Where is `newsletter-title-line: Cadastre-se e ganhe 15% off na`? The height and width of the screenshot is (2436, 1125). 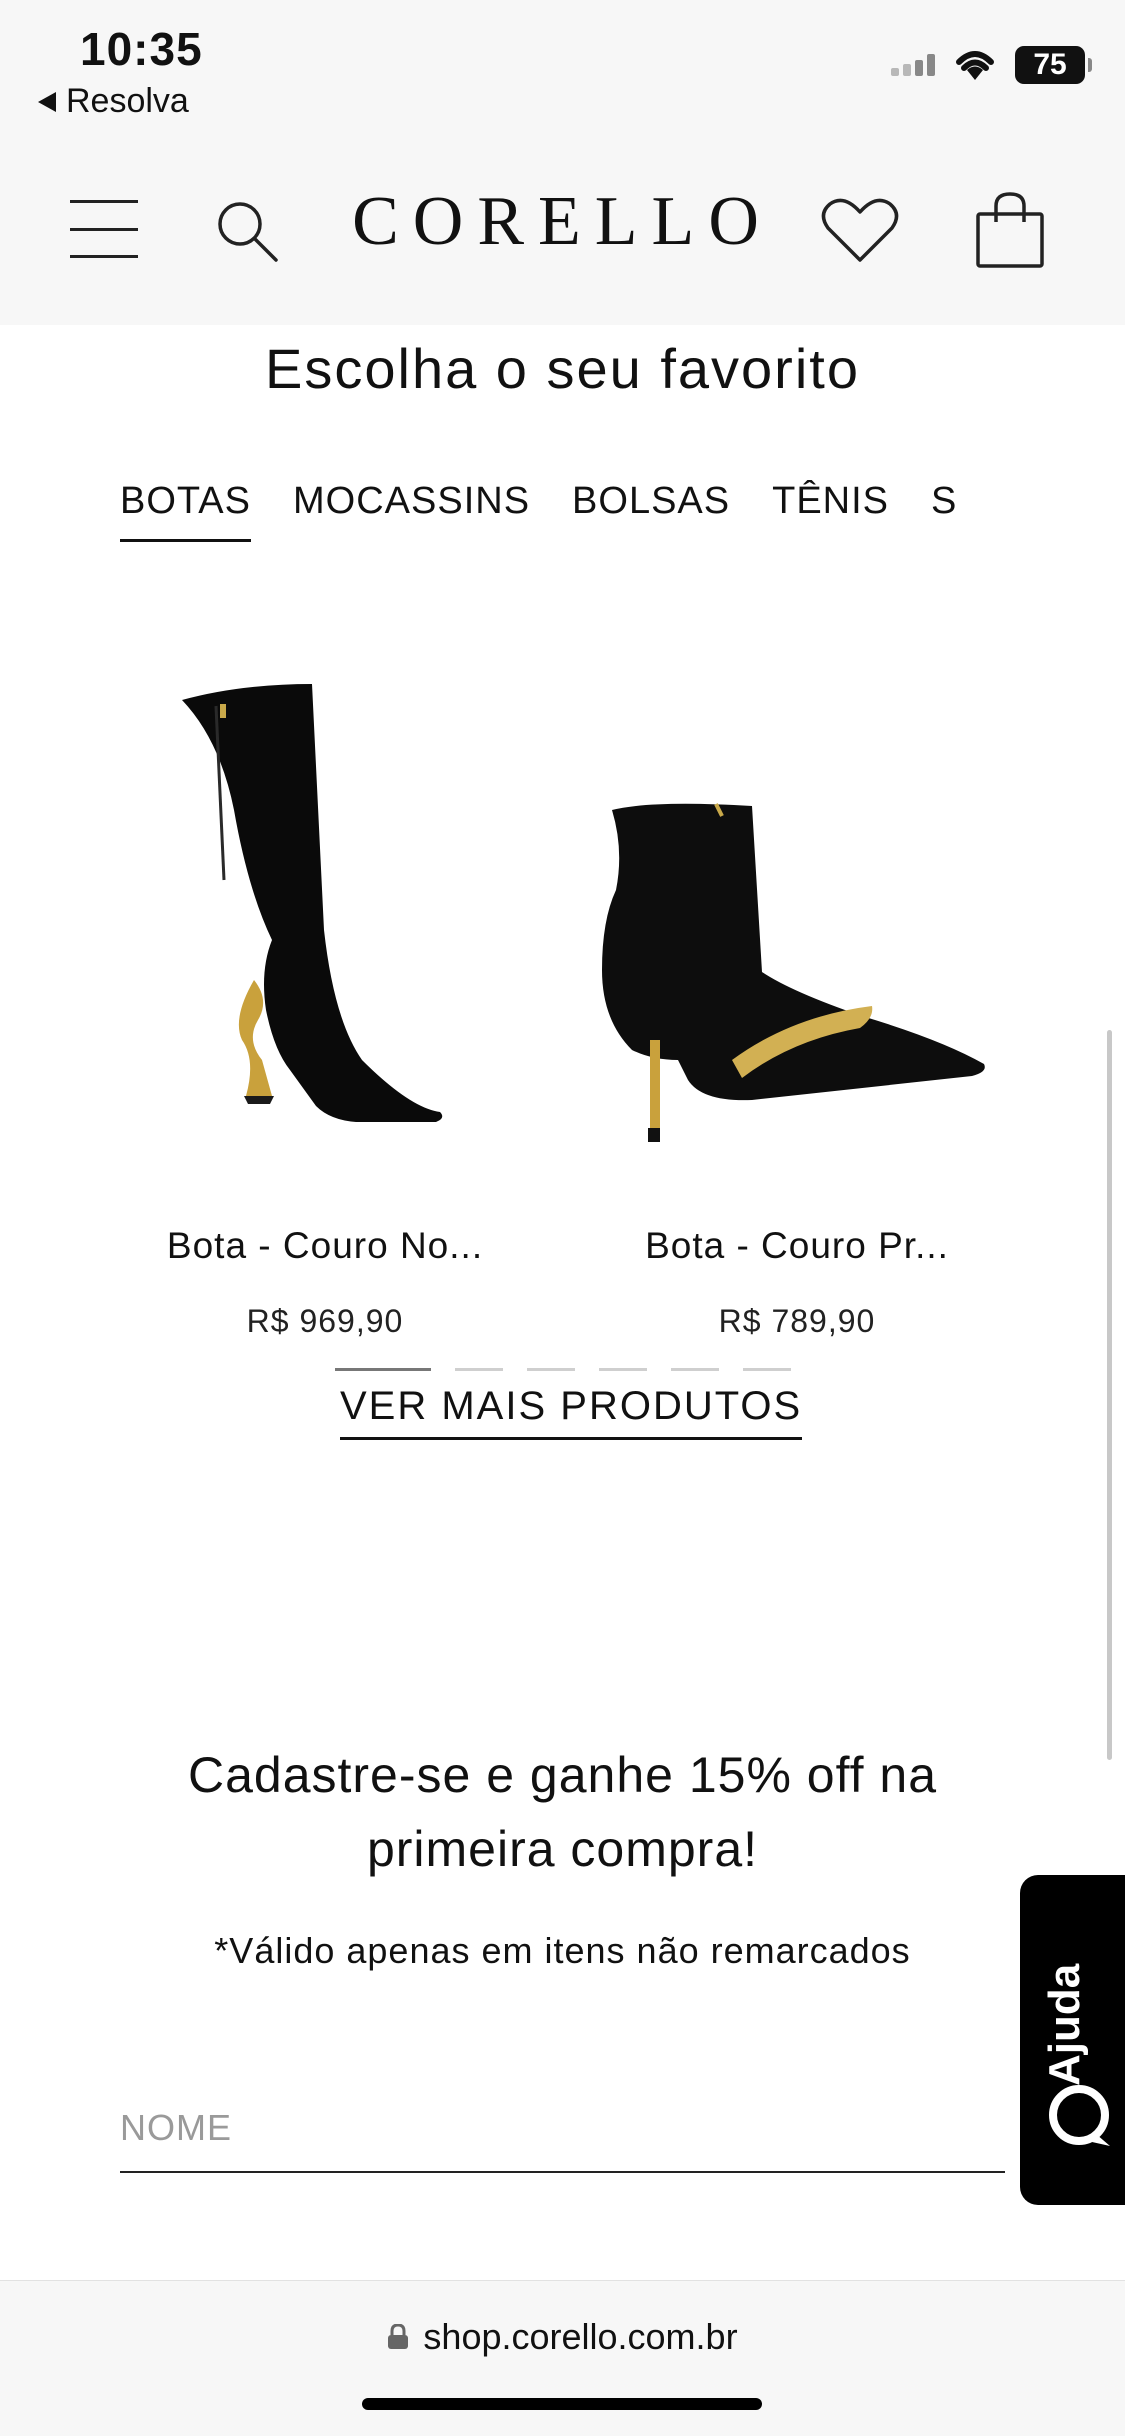
newsletter-title-line: Cadastre-se e ganhe 15% off na is located at coordinates (562, 1775).